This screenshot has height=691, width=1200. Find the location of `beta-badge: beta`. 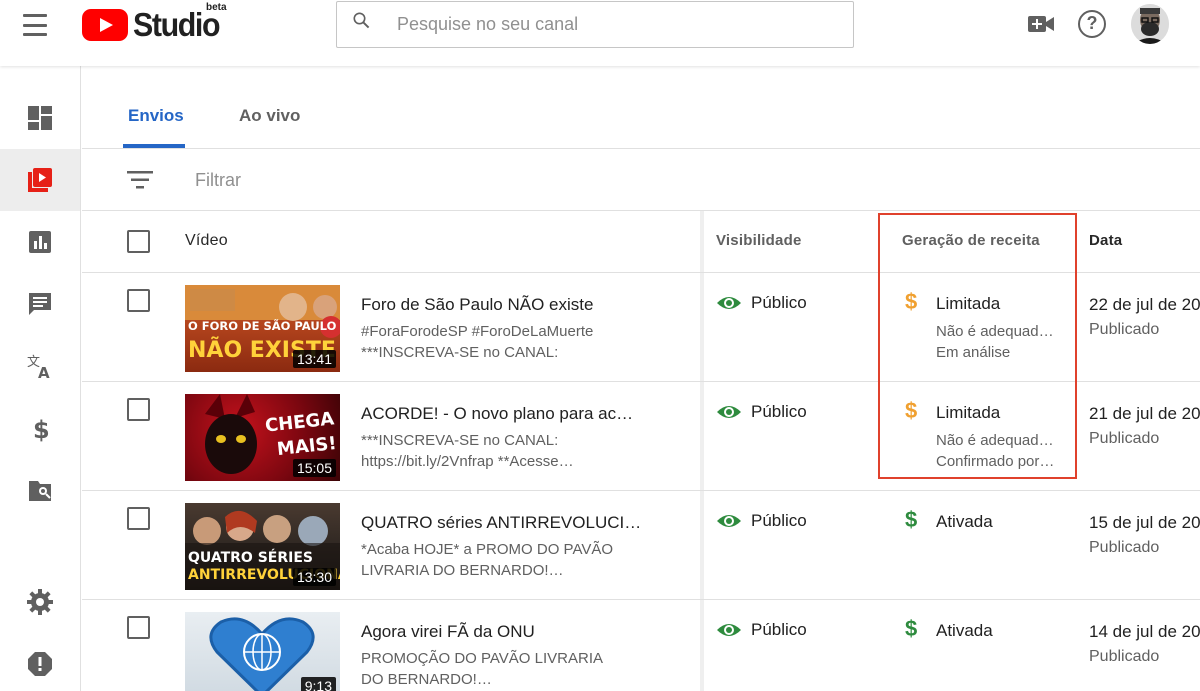

beta-badge: beta is located at coordinates (216, 7).